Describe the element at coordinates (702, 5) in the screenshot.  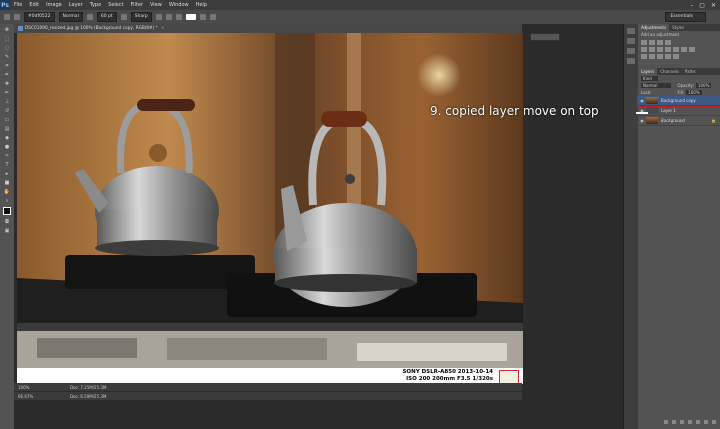
I see `maximize-icon: ▢` at that location.